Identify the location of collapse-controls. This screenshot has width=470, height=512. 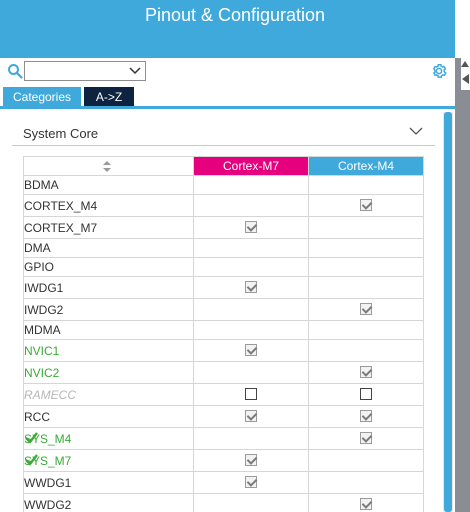
(465, 74).